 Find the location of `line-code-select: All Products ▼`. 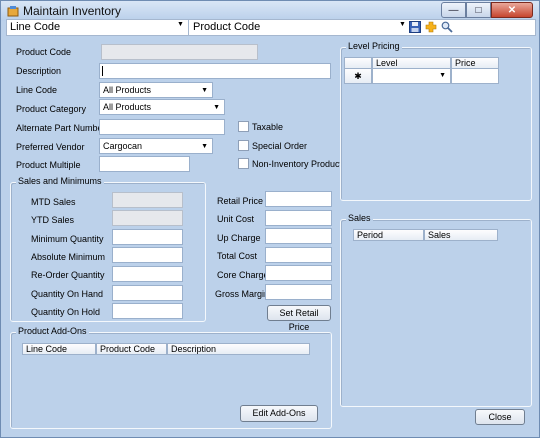

line-code-select: All Products ▼ is located at coordinates (156, 90).